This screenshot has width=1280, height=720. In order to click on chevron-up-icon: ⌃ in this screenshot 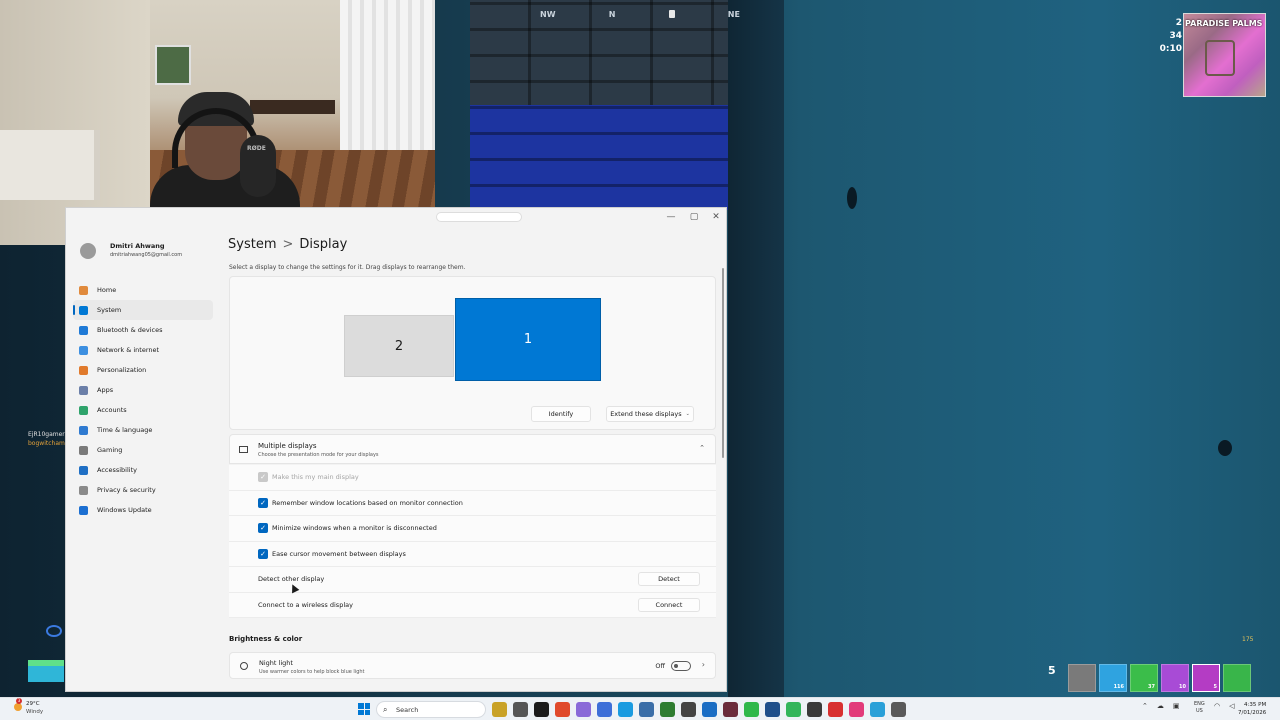, I will do `click(1145, 706)`.